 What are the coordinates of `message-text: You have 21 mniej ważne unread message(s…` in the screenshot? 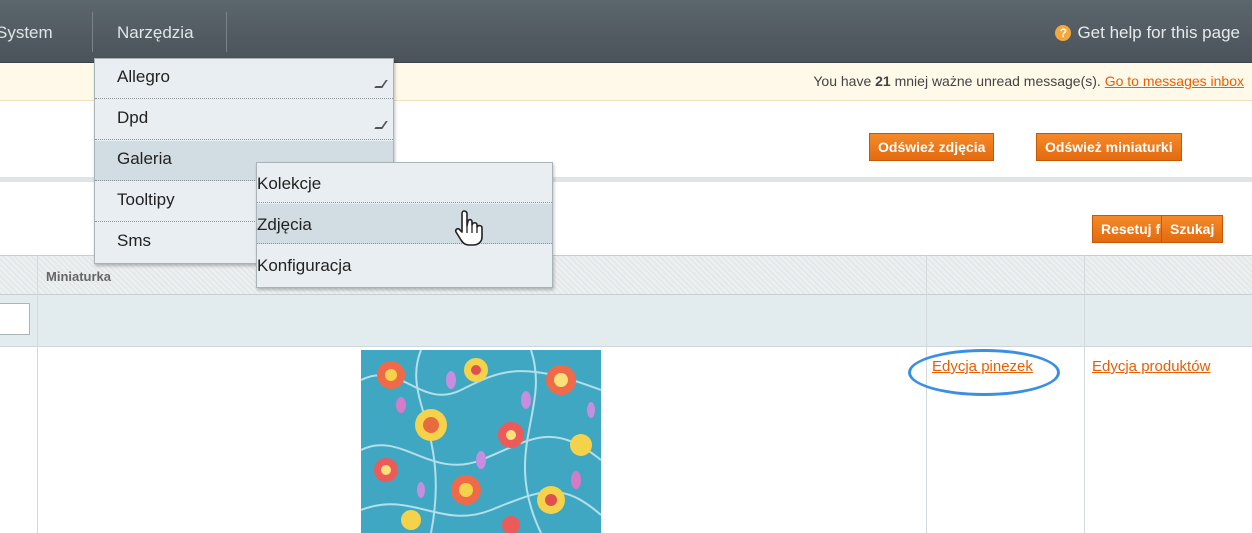 It's located at (1028, 81).